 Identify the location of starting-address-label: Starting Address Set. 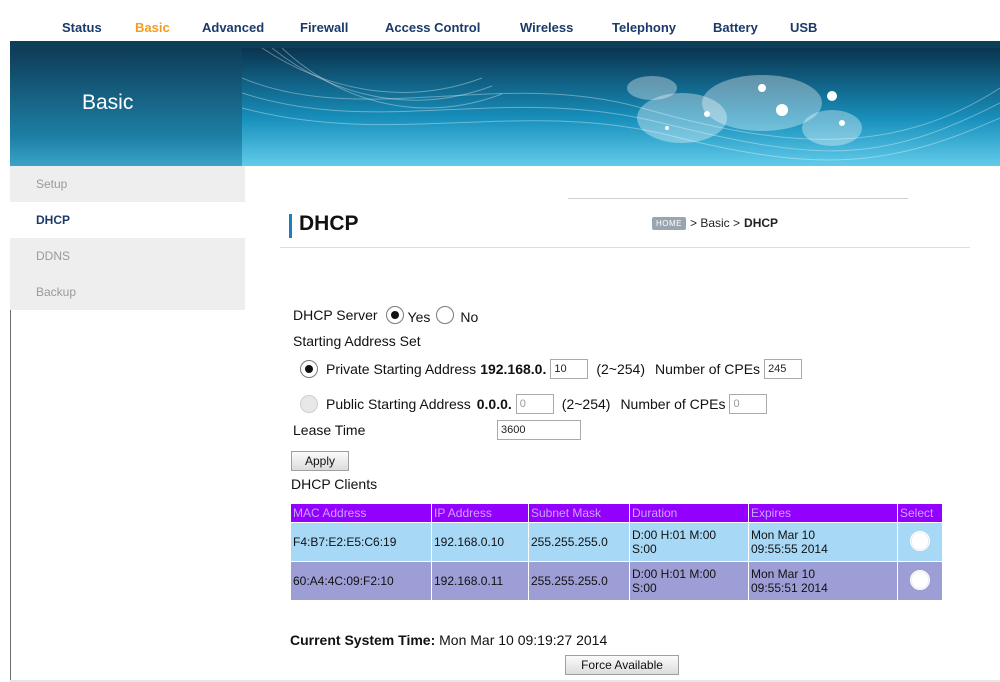
(357, 341).